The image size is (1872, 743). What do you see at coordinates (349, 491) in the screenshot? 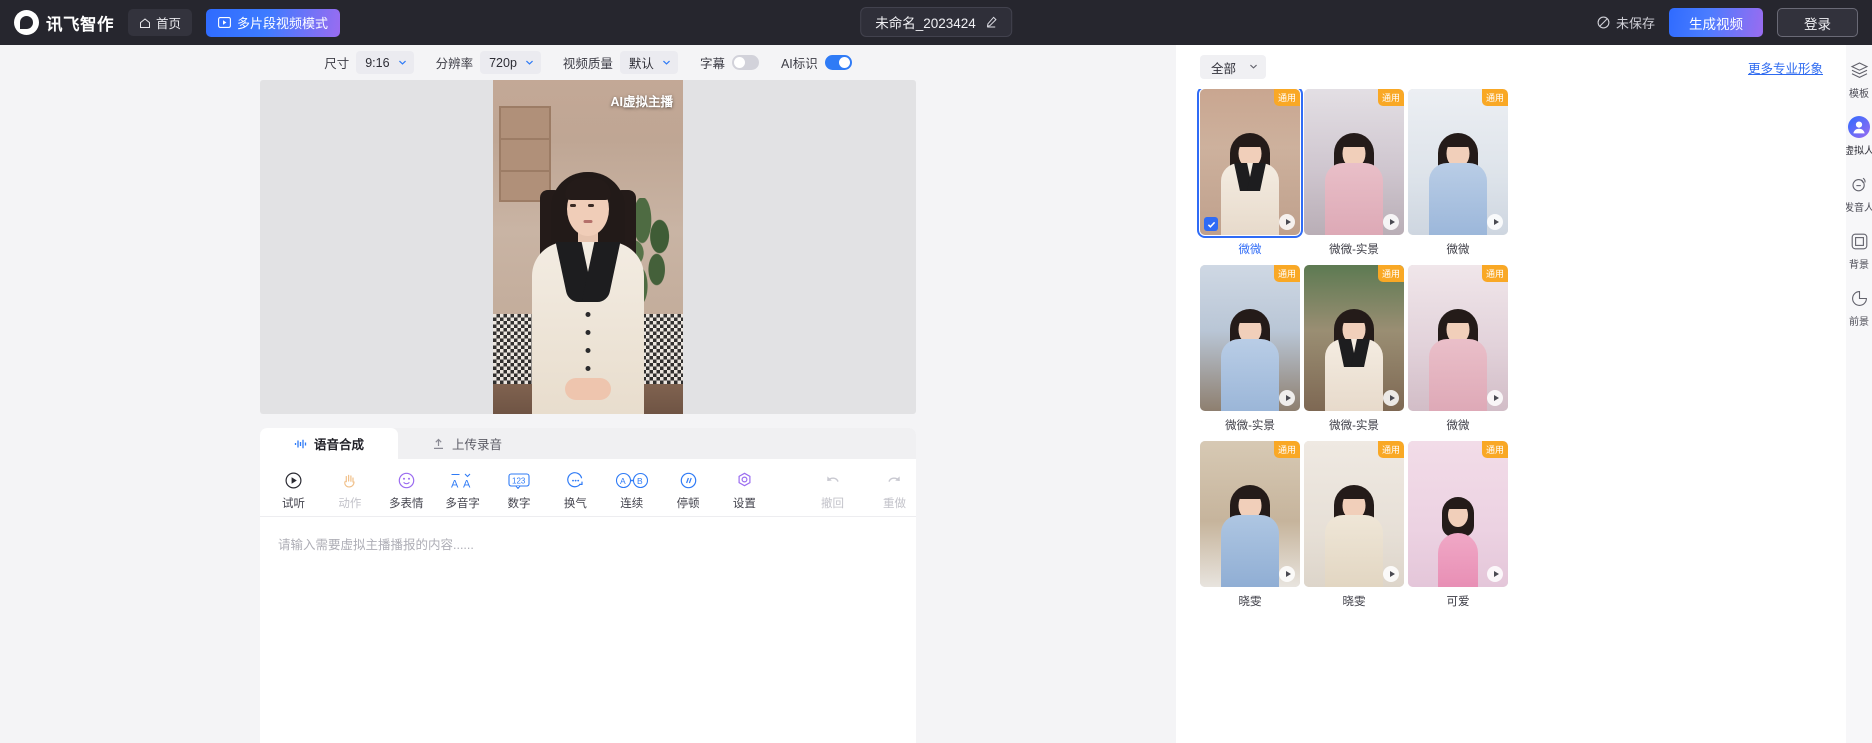
I see `tool-action: 动作` at bounding box center [349, 491].